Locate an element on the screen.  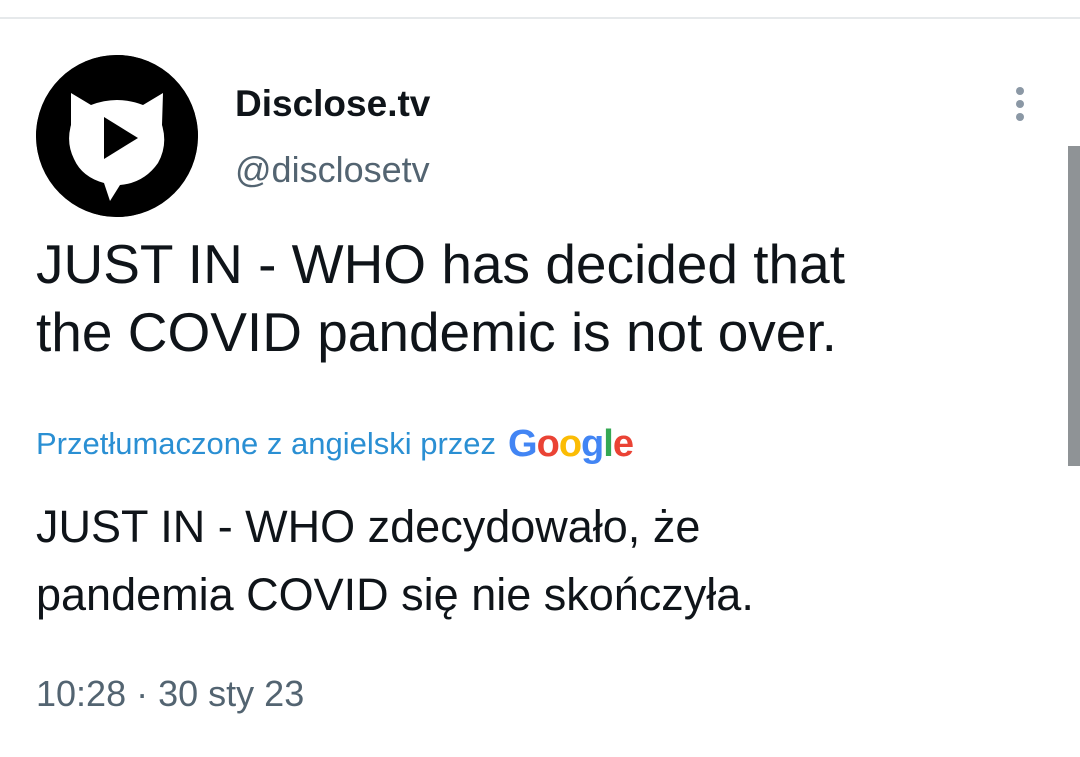
timestamp-row: 10:28 · 30 sty 23 is located at coordinates (170, 694).